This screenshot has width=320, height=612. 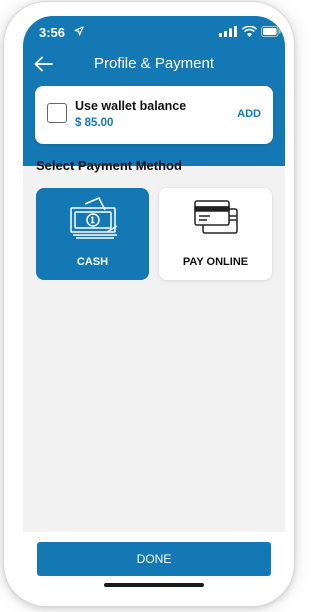 What do you see at coordinates (271, 31) in the screenshot?
I see `battery-icon` at bounding box center [271, 31].